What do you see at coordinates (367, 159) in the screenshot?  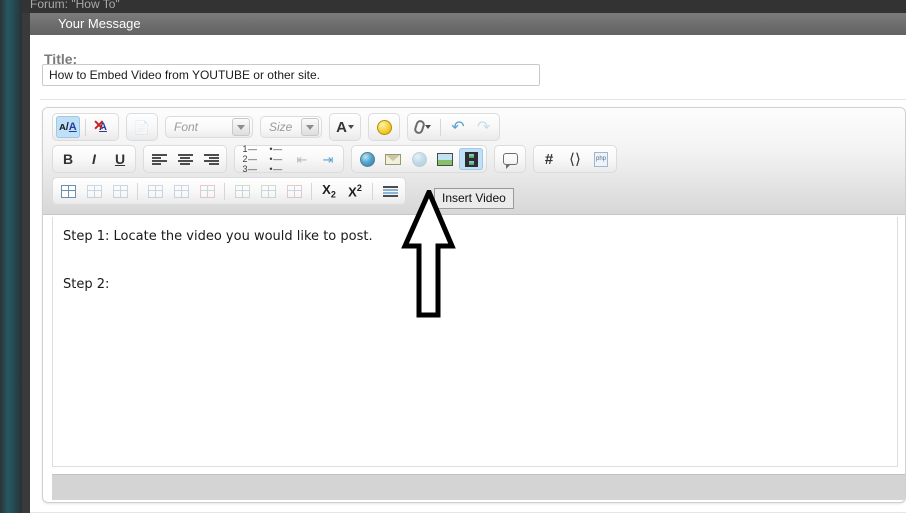 I see `insert-link-icon` at bounding box center [367, 159].